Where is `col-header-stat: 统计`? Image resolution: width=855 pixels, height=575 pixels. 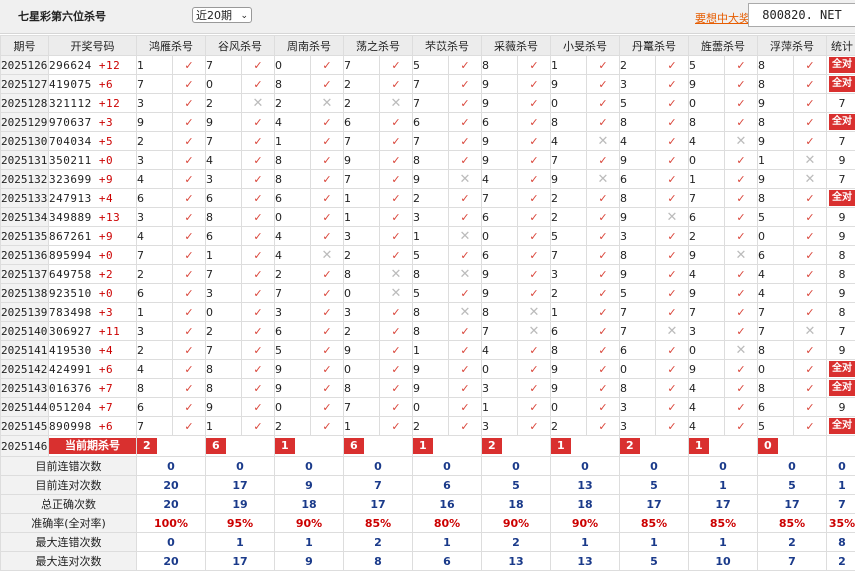 col-header-stat: 统计 is located at coordinates (840, 45).